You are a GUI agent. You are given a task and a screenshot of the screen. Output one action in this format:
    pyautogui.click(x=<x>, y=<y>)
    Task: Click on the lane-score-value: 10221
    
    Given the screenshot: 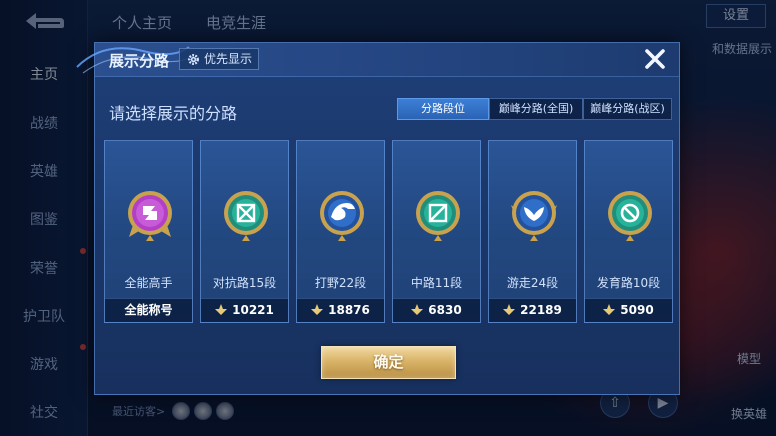 What is the action you would take?
    pyautogui.click(x=253, y=310)
    